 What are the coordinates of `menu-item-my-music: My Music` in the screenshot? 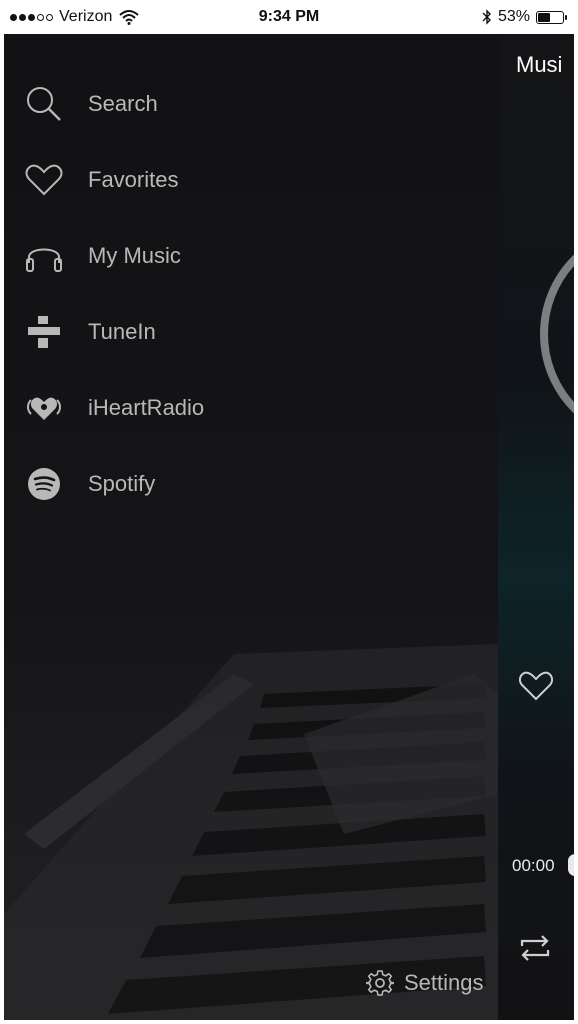 It's located at (251, 256).